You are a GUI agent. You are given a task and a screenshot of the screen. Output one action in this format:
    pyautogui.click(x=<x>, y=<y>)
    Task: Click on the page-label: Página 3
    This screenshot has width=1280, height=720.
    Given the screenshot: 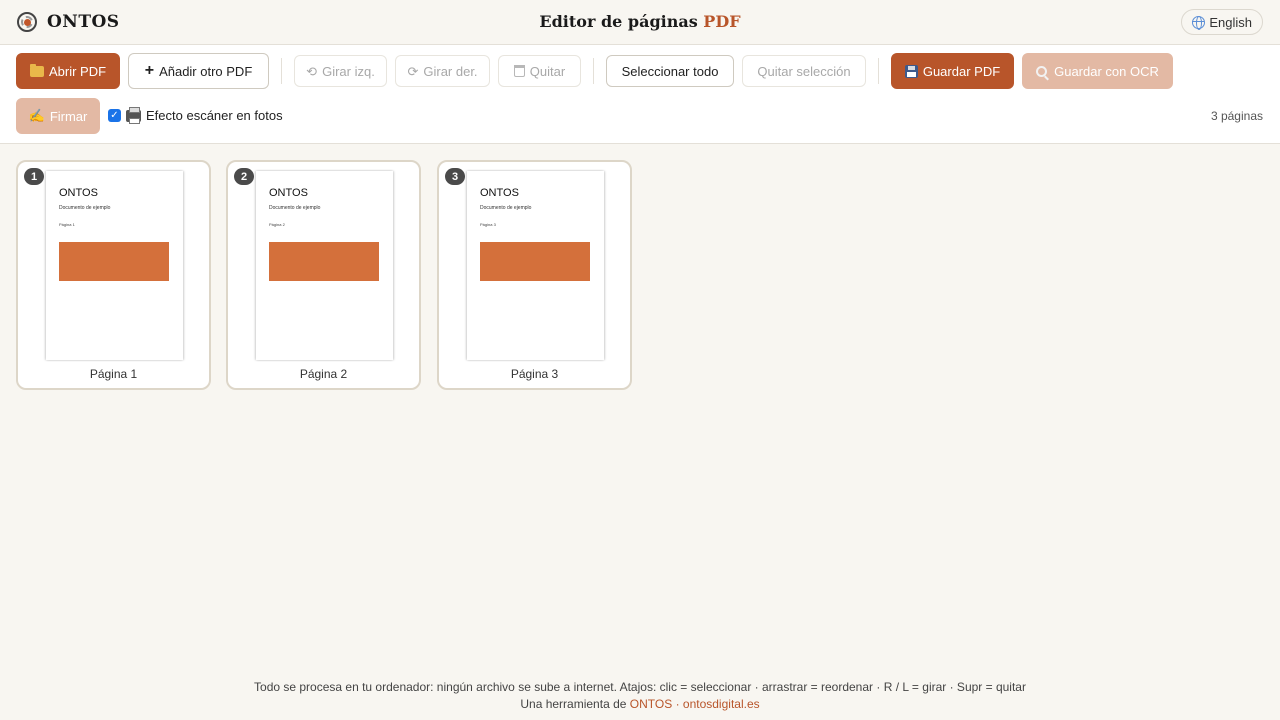 What is the action you would take?
    pyautogui.click(x=534, y=374)
    